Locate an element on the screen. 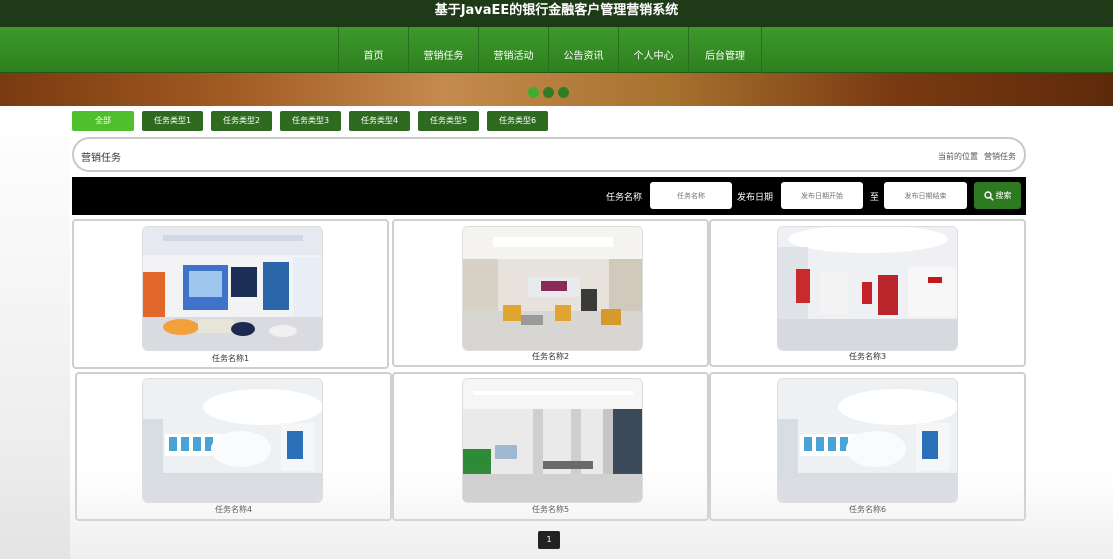 The height and width of the screenshot is (559, 1113). task-card: 任务名称6 is located at coordinates (867, 446).